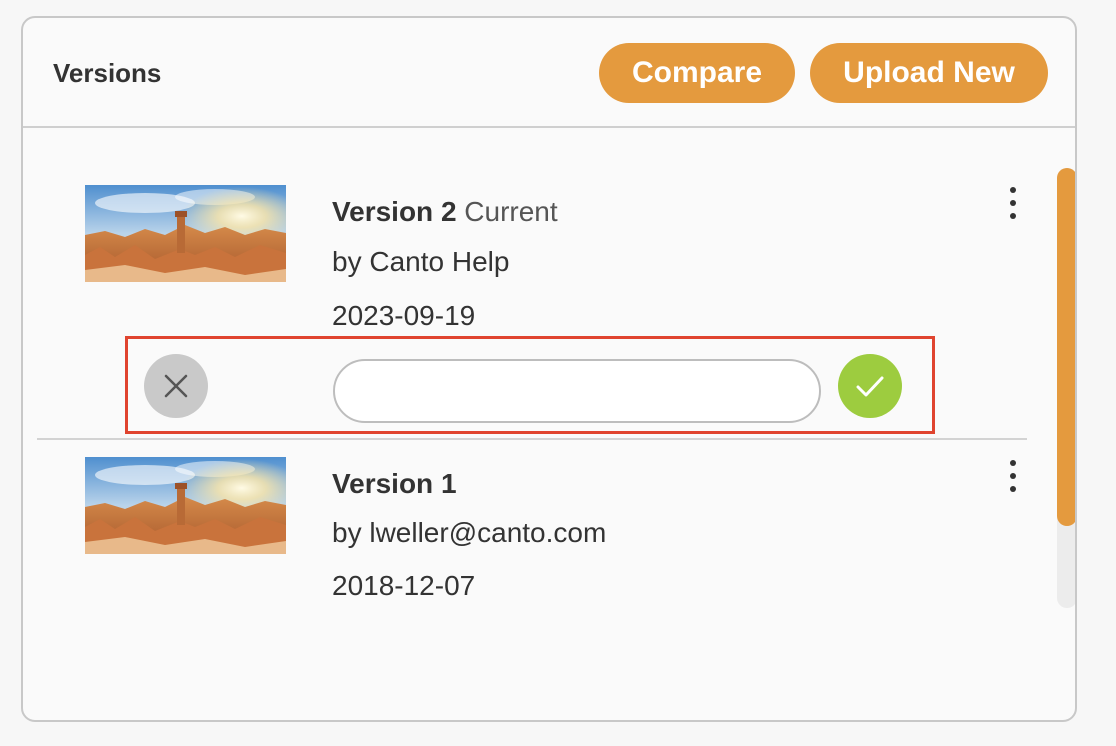 The image size is (1116, 746). Describe the element at coordinates (176, 386) in the screenshot. I see `close-icon` at that location.